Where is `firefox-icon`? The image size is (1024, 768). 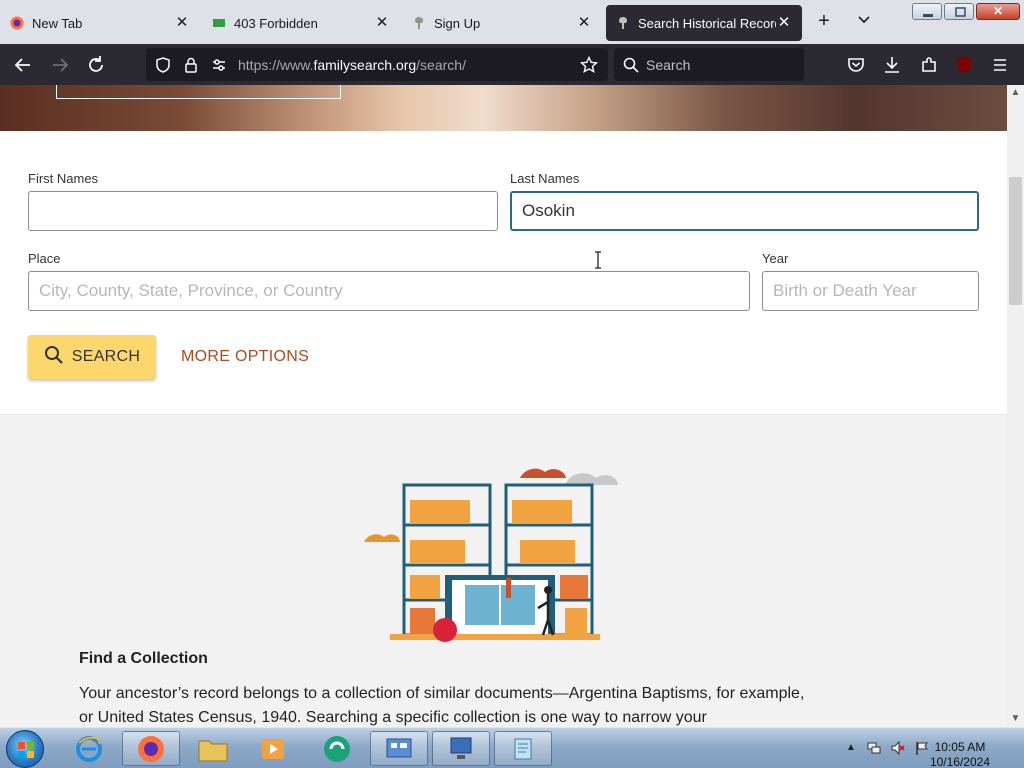 firefox-icon is located at coordinates (17, 23).